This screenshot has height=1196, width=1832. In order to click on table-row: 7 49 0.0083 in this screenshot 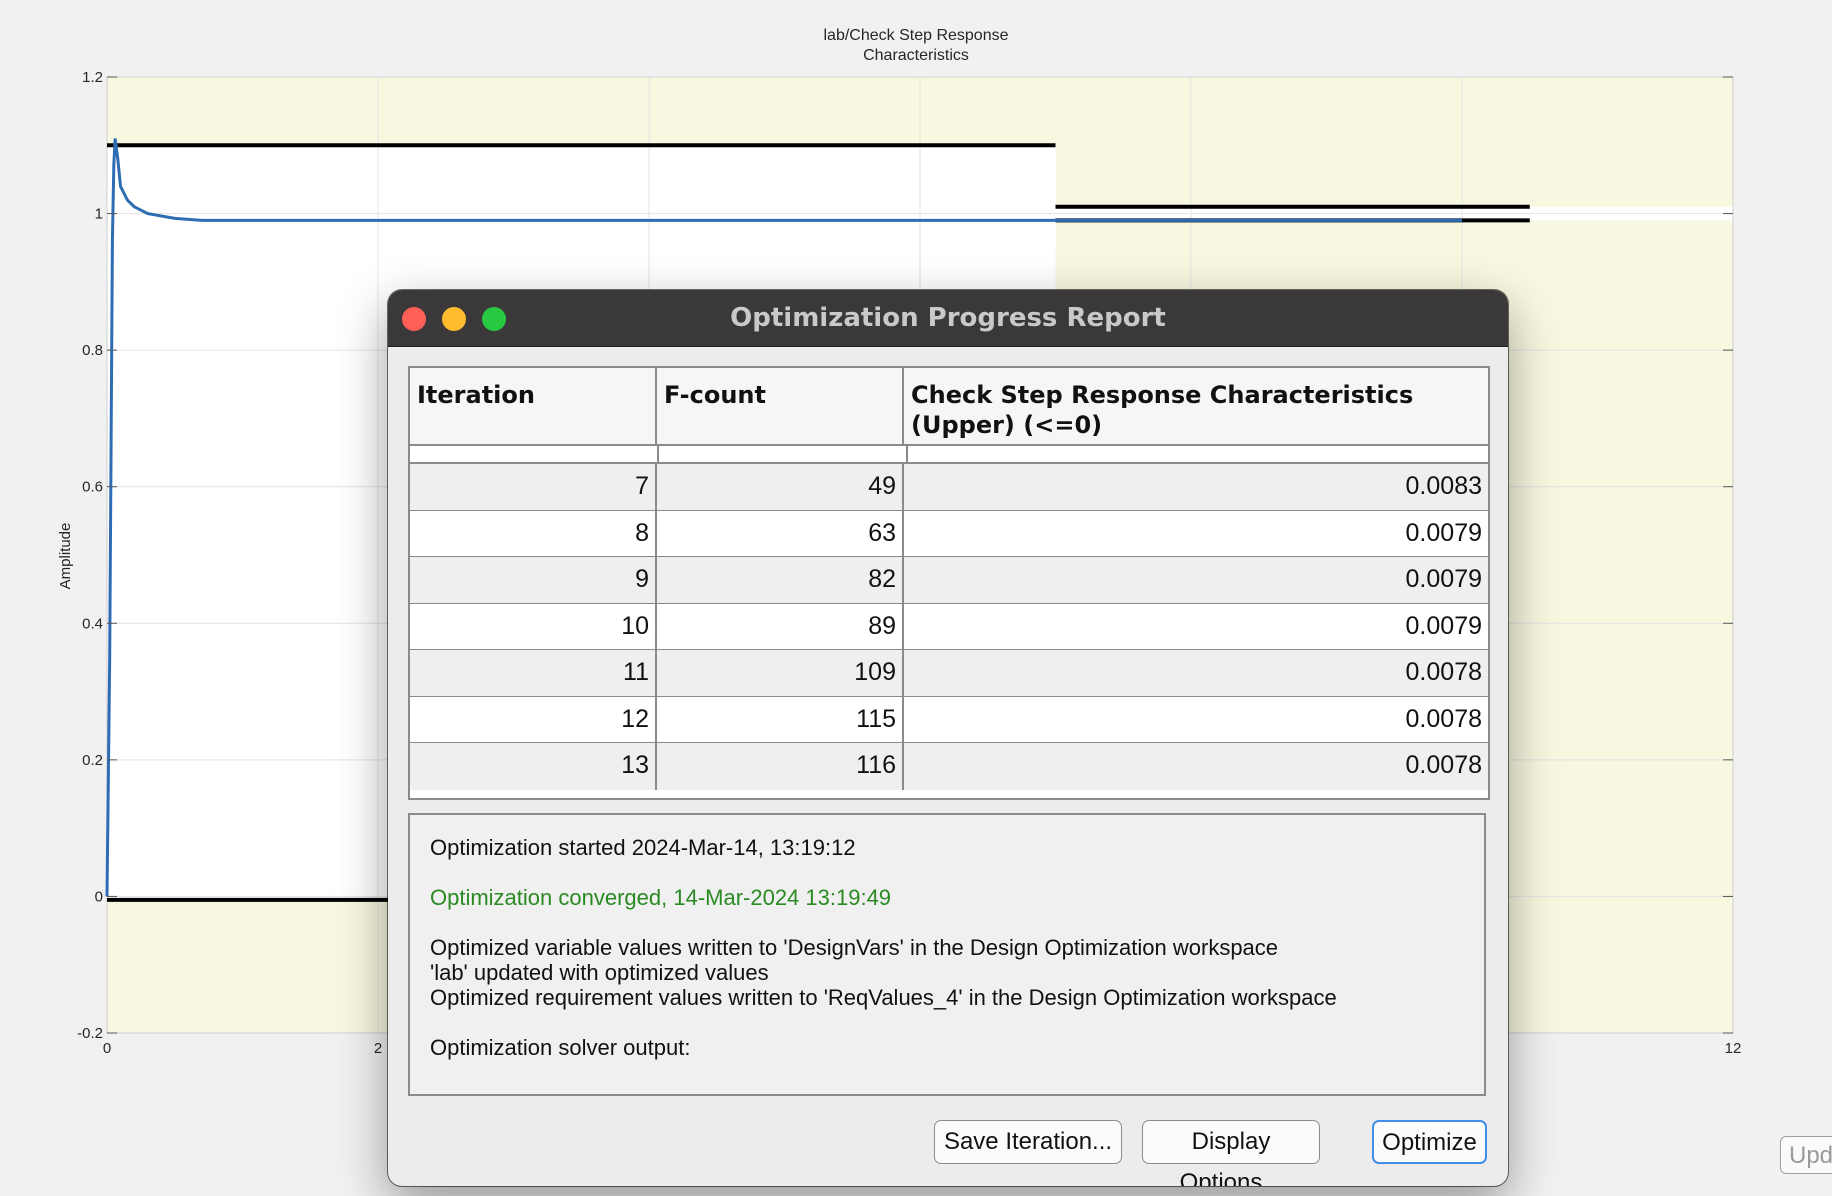, I will do `click(949, 487)`.